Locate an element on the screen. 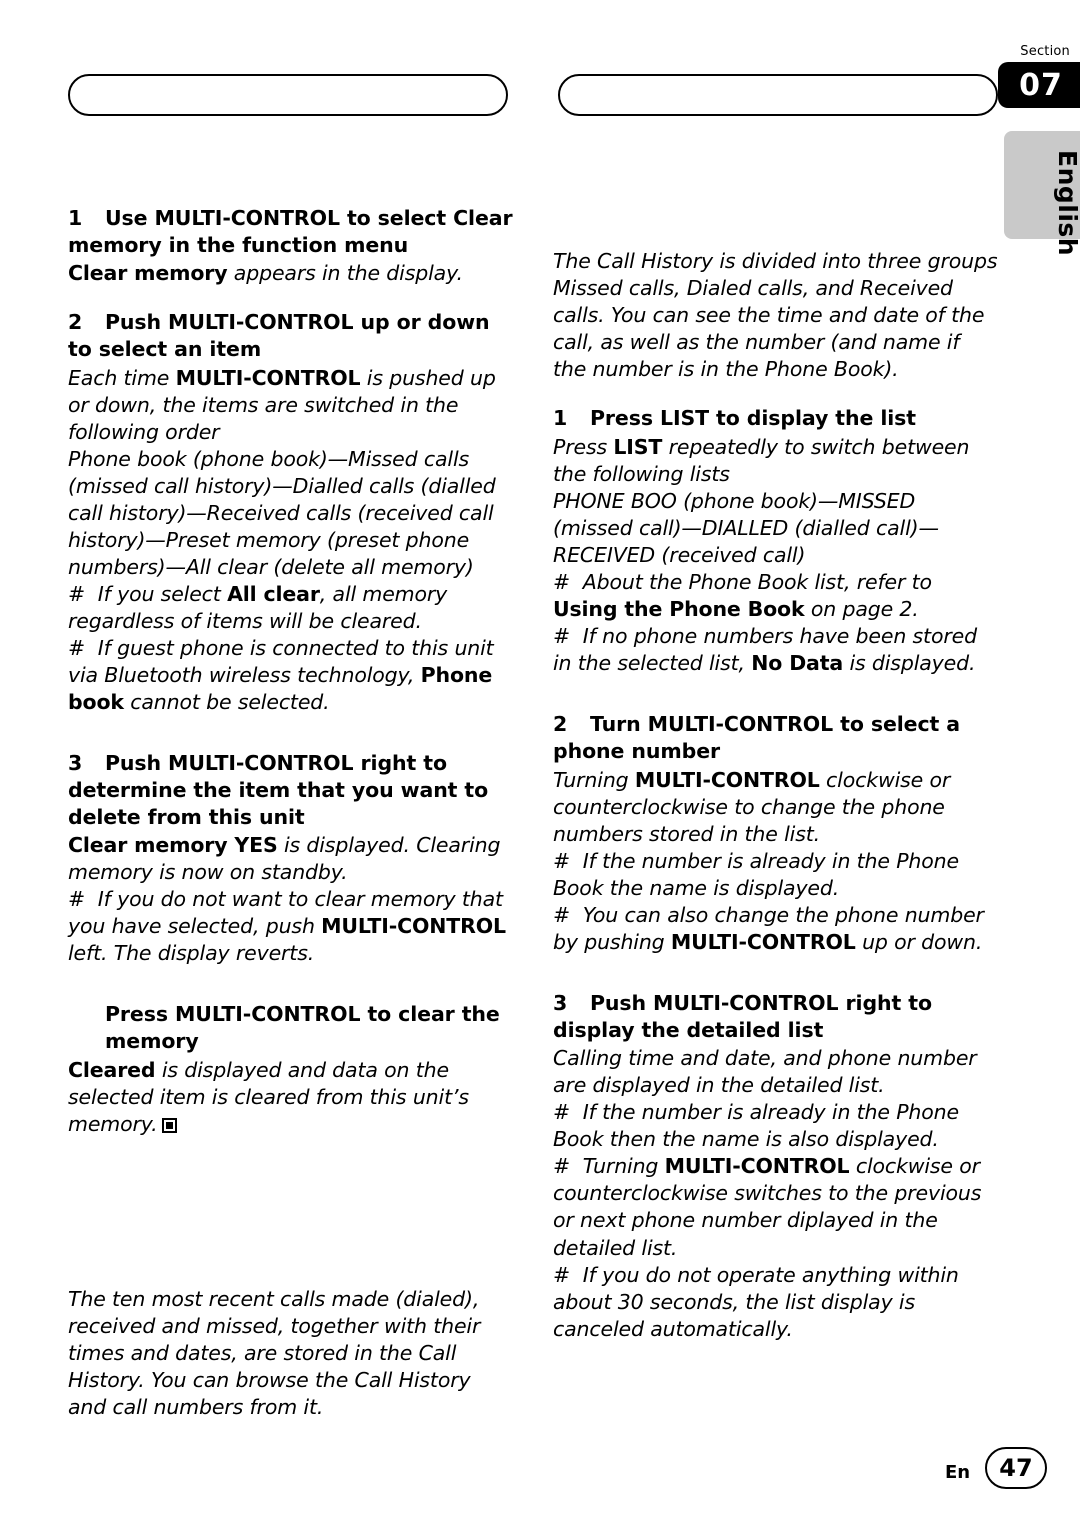  left-step-3-number: 3 is located at coordinates (75, 763).